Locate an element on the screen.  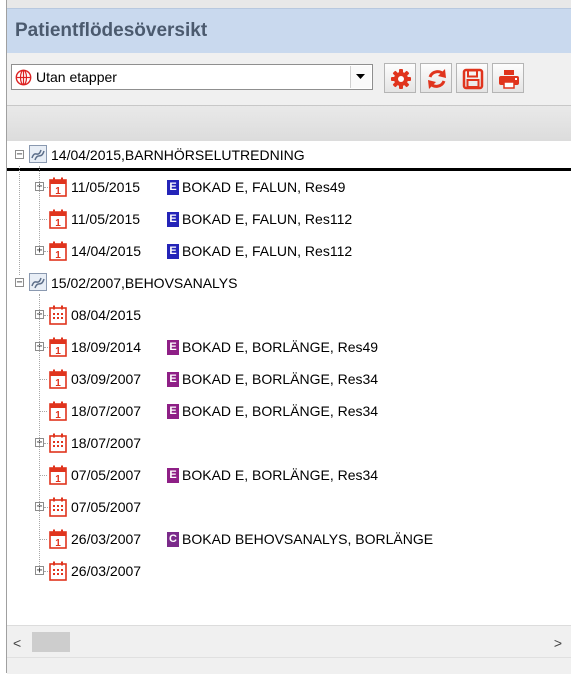
refresh-button is located at coordinates (436, 78).